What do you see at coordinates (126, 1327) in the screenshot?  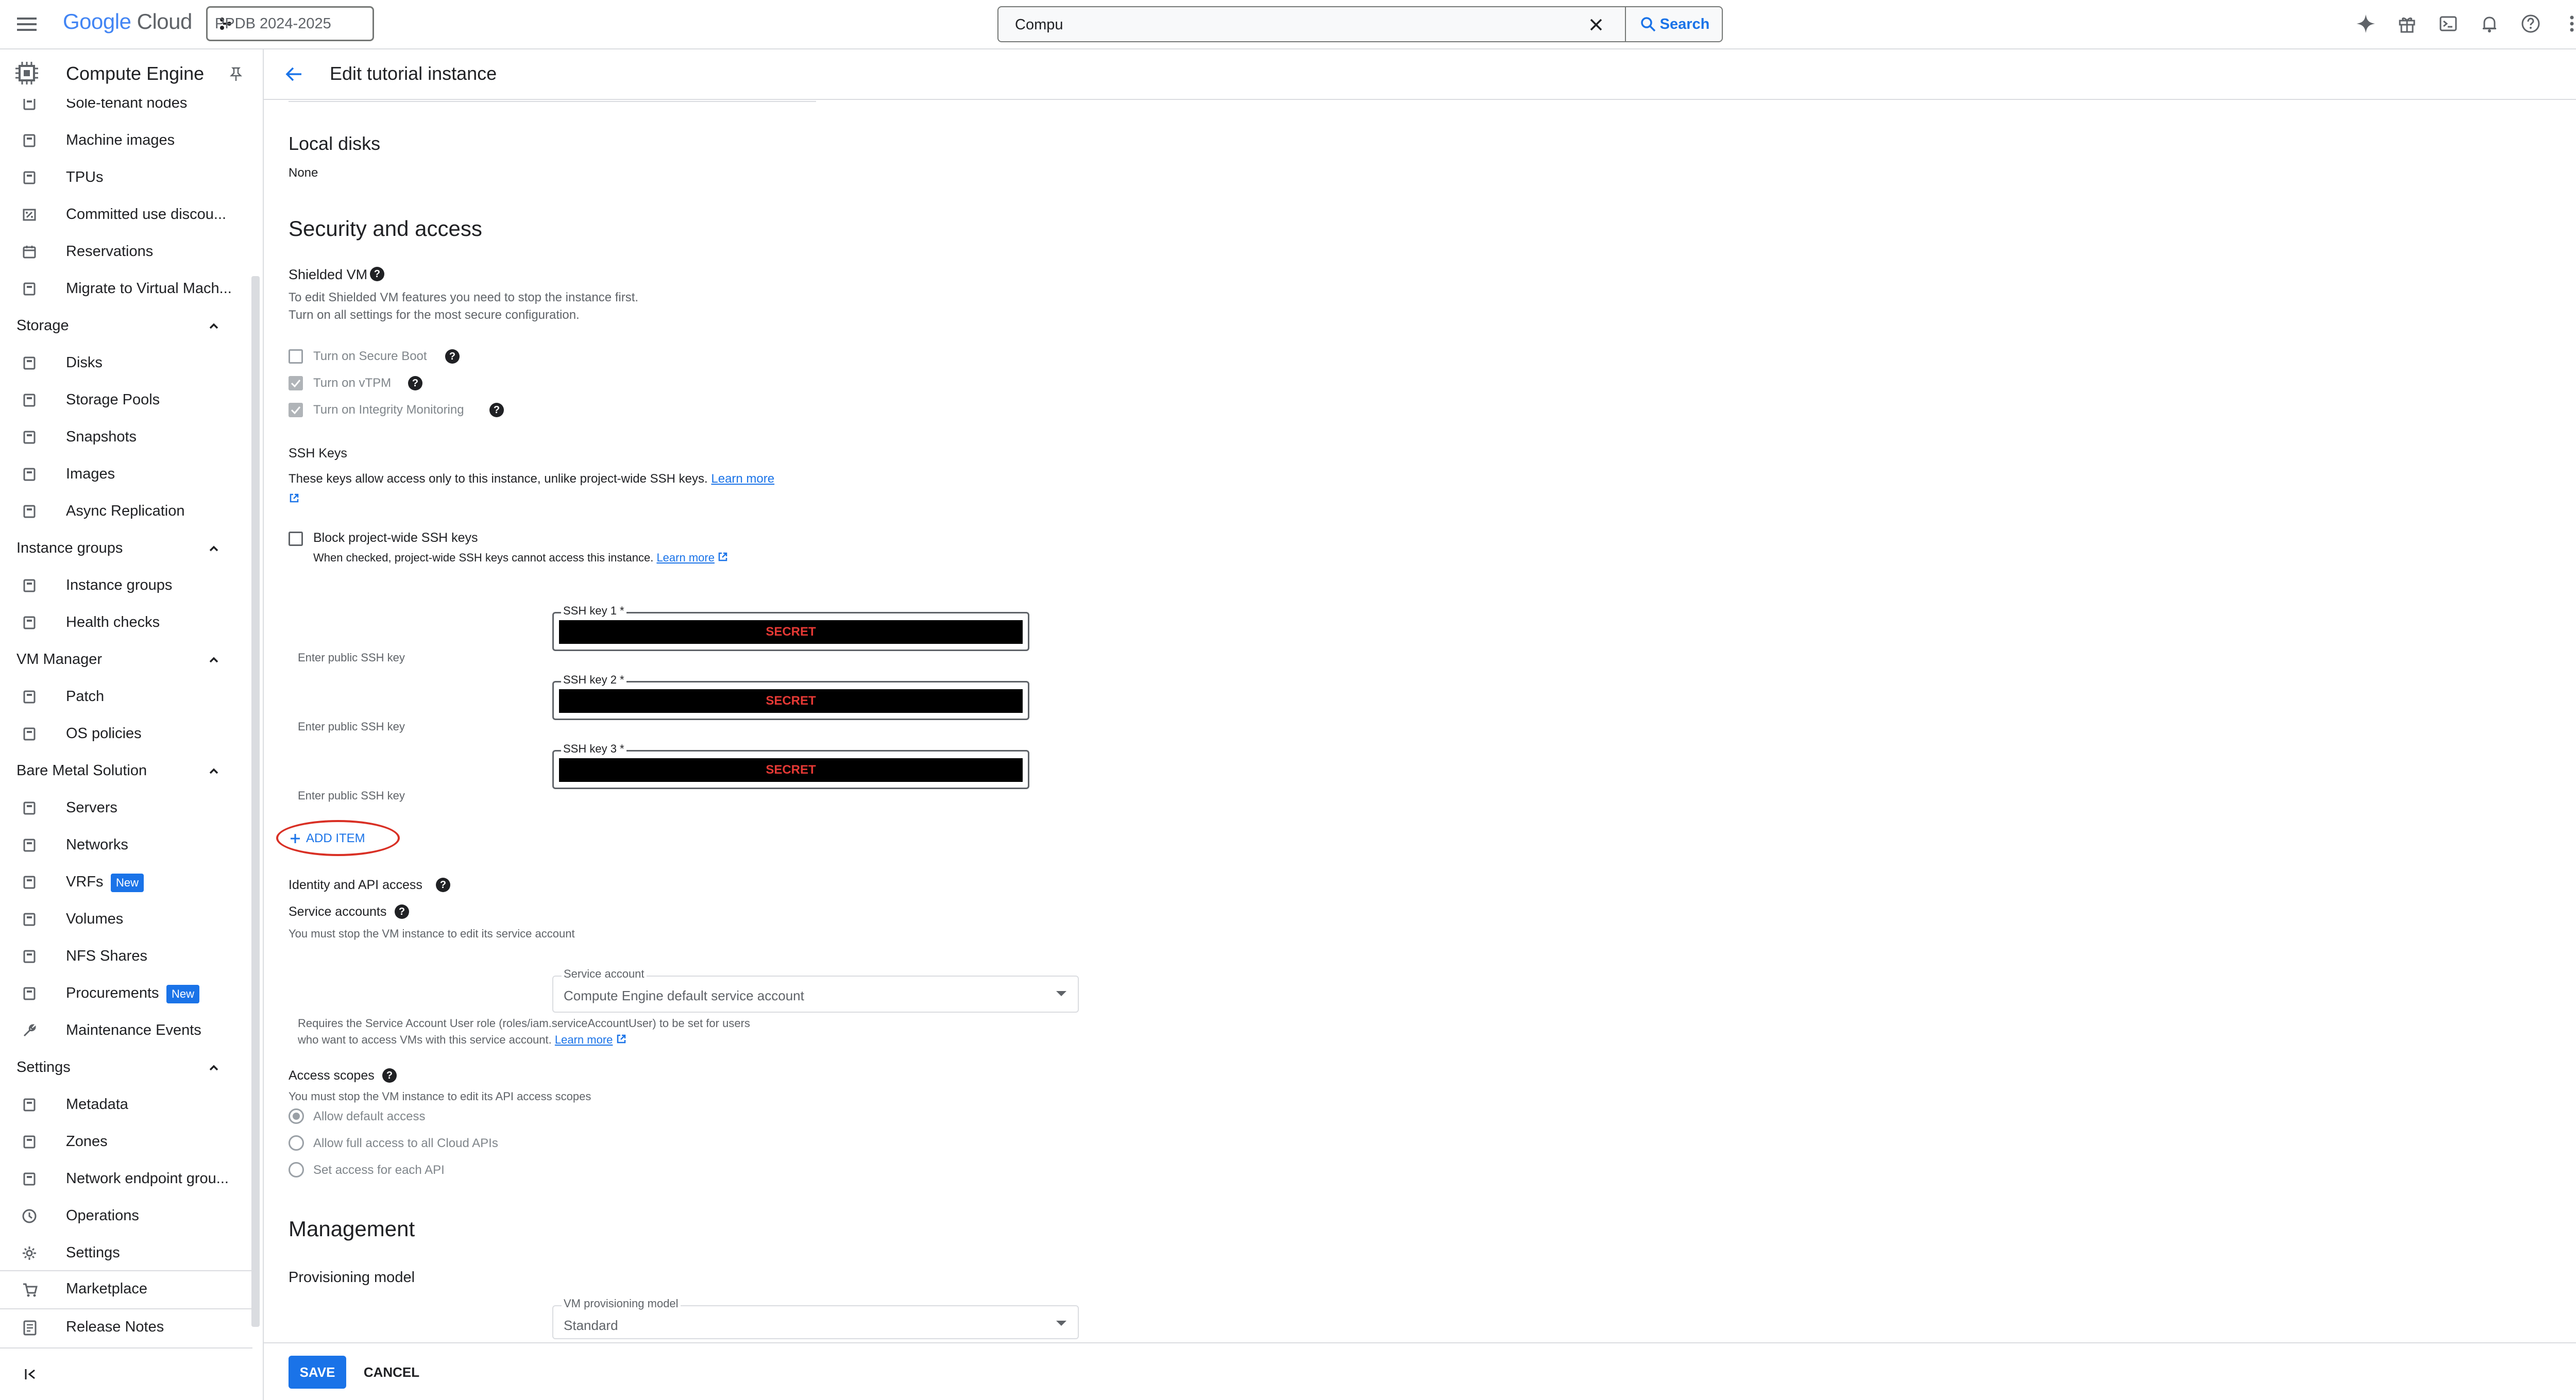 I see `sidebar-item-release-notes: Release Notes` at bounding box center [126, 1327].